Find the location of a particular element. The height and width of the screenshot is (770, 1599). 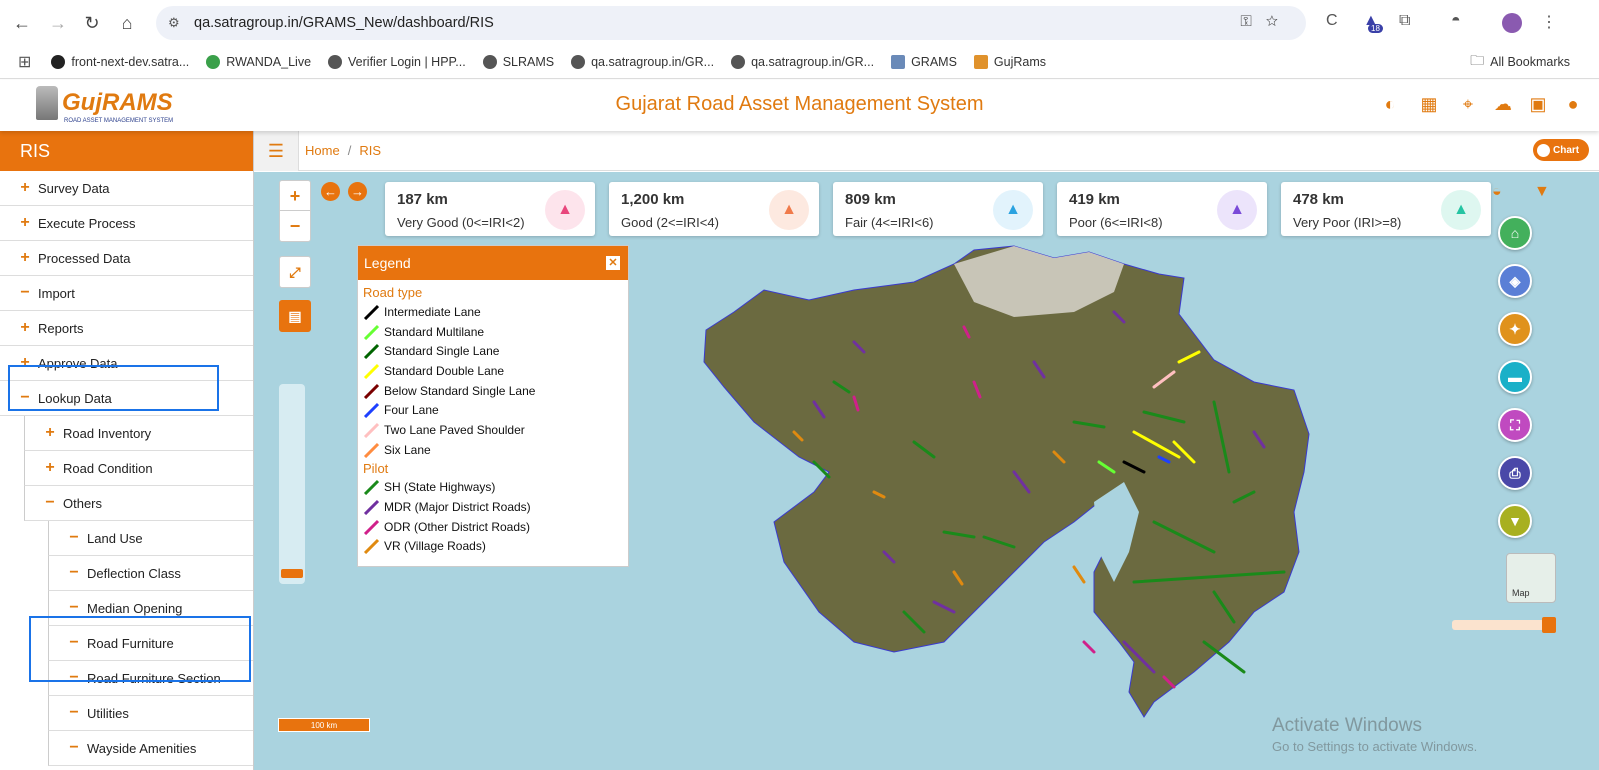

close-icon: ✕ is located at coordinates (613, 263).